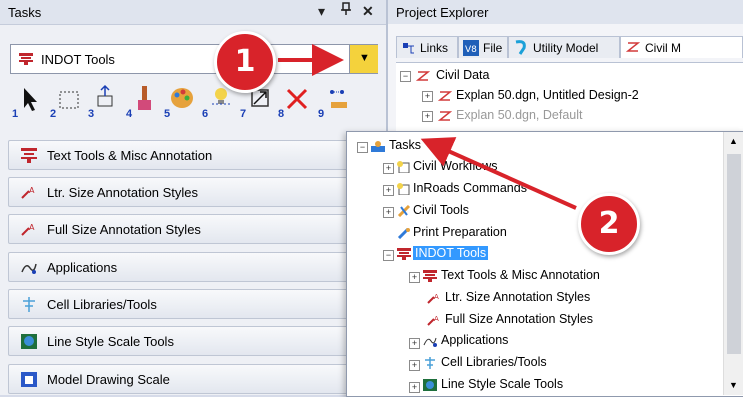 This screenshot has width=743, height=397. I want to click on callout-badge-1: 1, so click(245, 62).